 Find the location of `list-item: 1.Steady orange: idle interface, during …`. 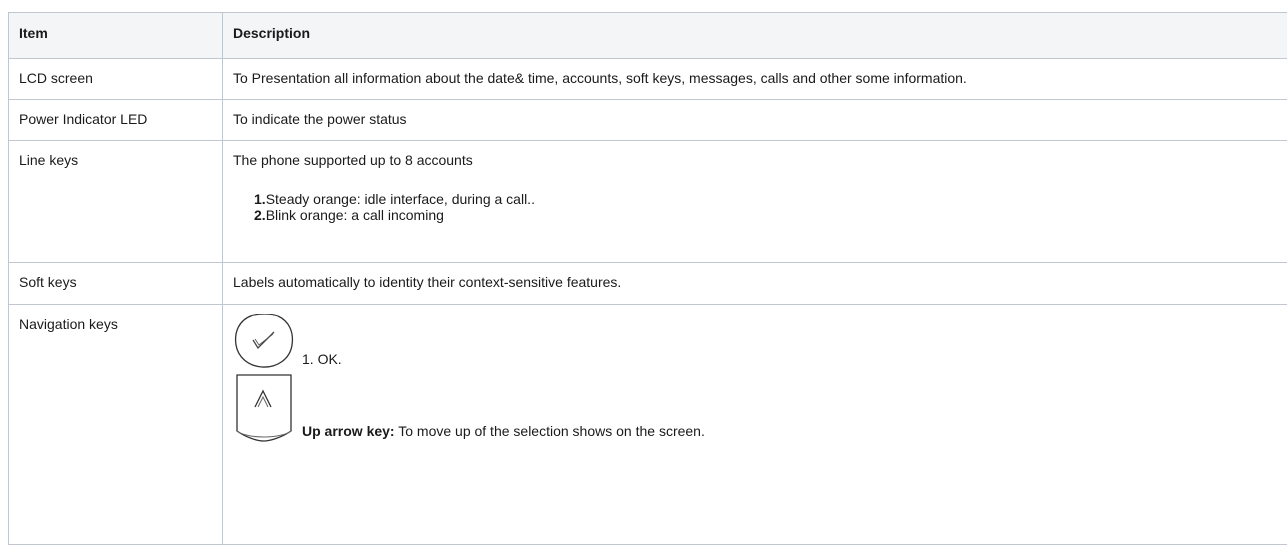

list-item: 1.Steady orange: idle interface, during … is located at coordinates (765, 199).